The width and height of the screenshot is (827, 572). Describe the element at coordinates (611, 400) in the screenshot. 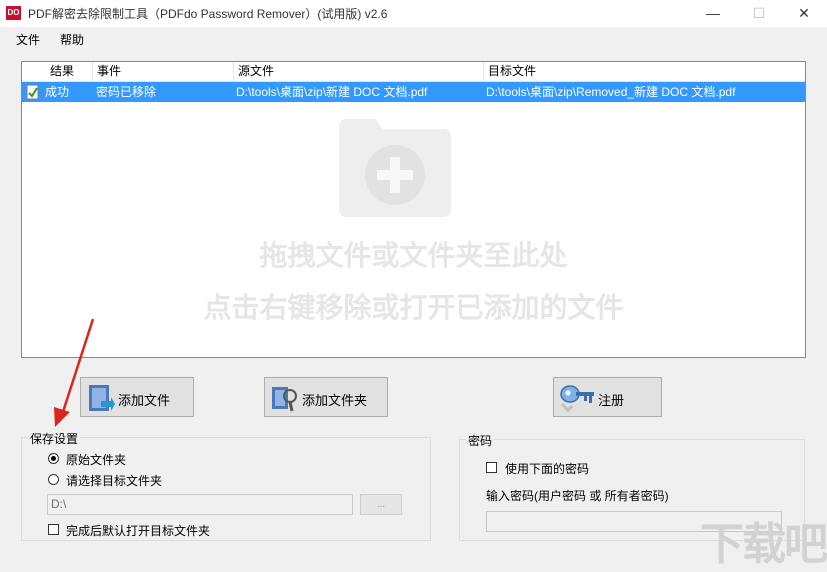

I see `register-label: 注册` at that location.